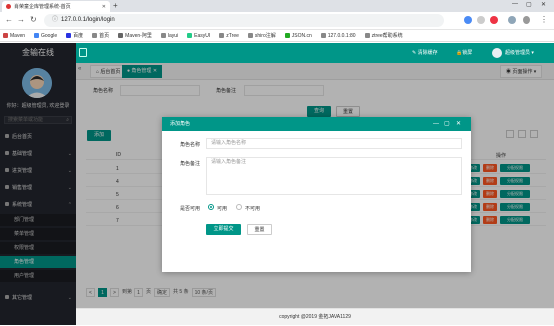 The height and width of the screenshot is (326, 554). What do you see at coordinates (315, 316) in the screenshot?
I see `footer: copyright @2019 金拓JAVA1129` at bounding box center [315, 316].